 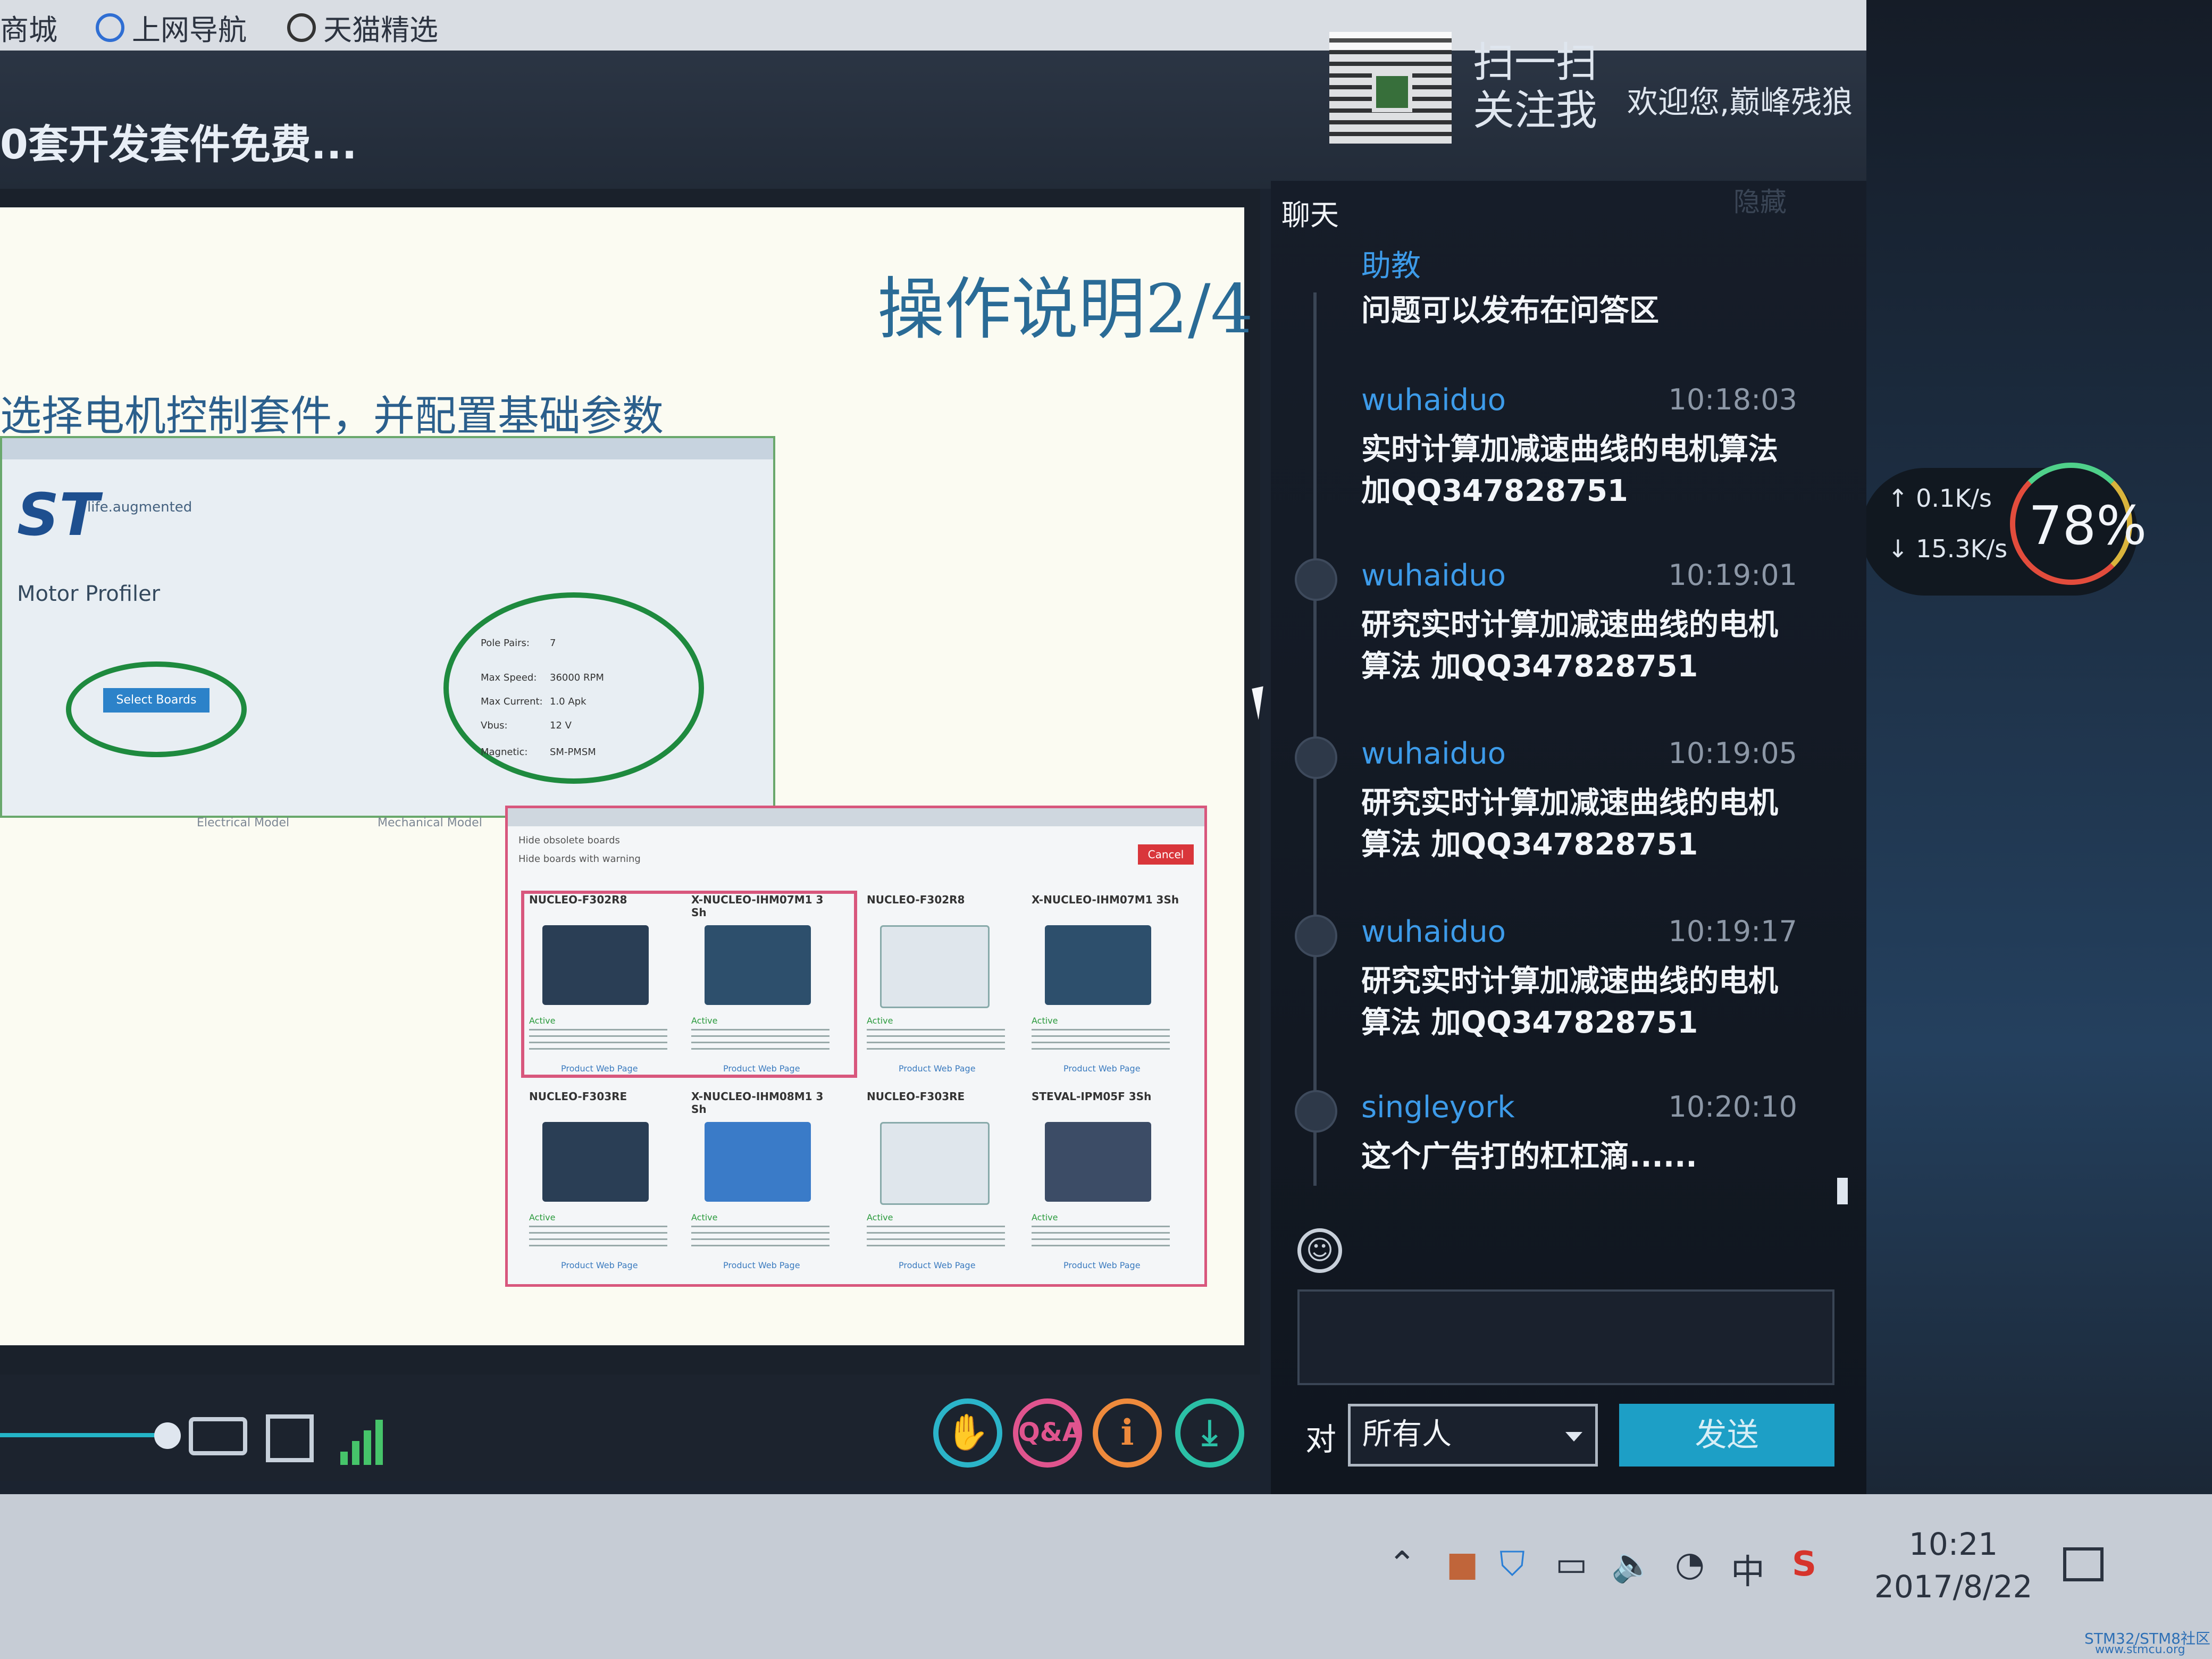 What do you see at coordinates (1579, 287) in the screenshot?
I see `chat-message: 助教 问题可以发布在问答区` at bounding box center [1579, 287].